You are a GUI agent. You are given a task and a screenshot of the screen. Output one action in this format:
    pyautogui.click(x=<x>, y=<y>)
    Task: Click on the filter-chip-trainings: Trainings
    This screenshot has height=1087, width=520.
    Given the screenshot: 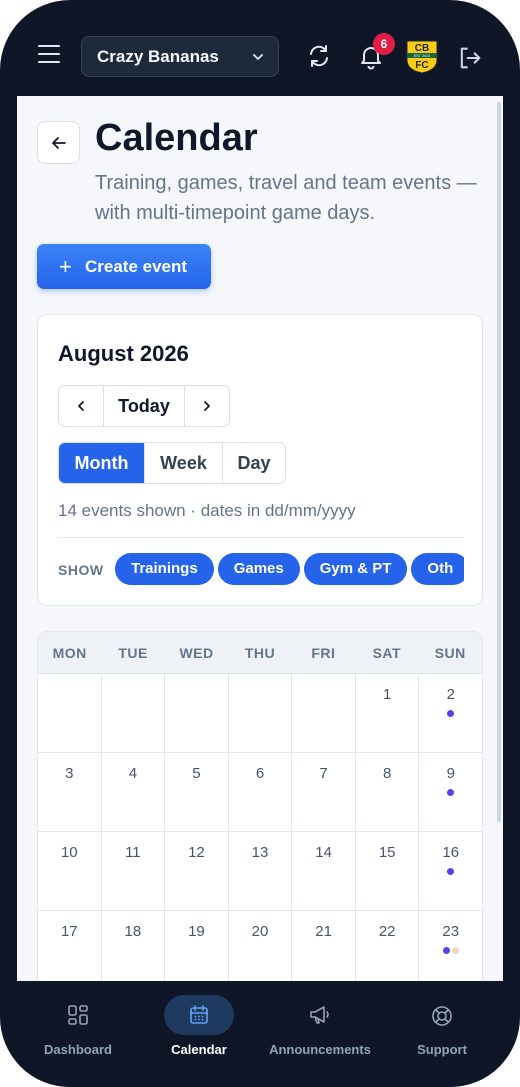 What is the action you would take?
    pyautogui.click(x=164, y=569)
    